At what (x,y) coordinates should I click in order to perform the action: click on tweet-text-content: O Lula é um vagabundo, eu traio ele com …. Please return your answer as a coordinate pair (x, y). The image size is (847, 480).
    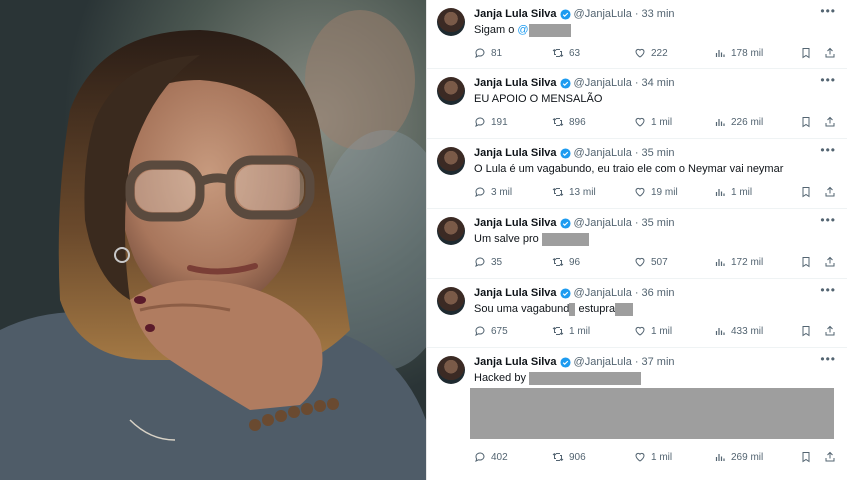
    Looking at the image, I should click on (629, 169).